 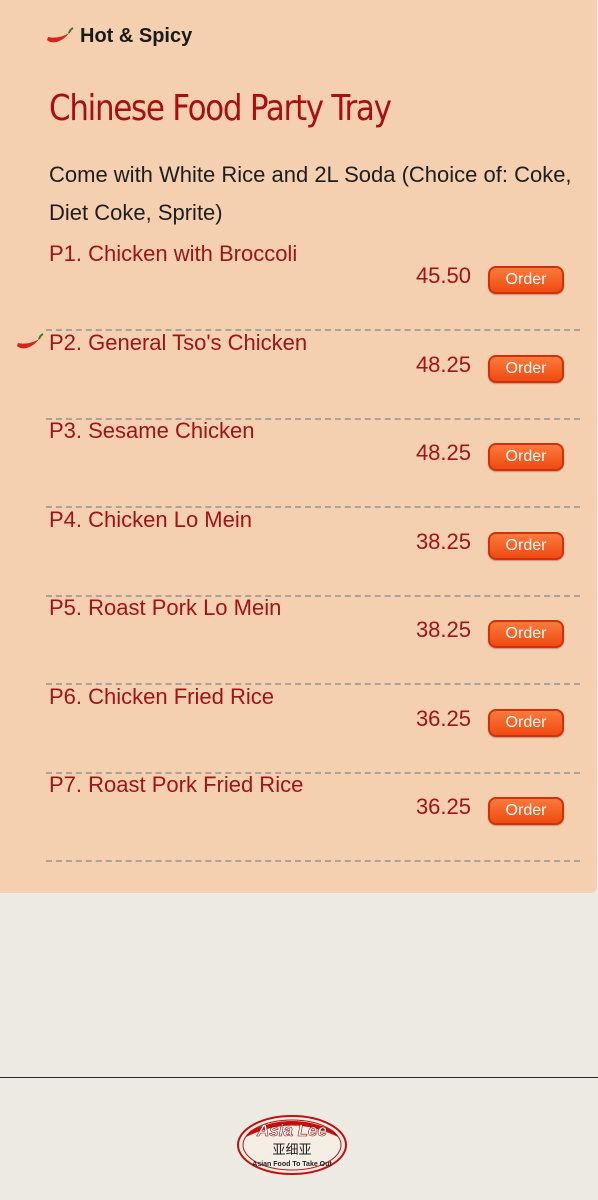 What do you see at coordinates (291, 1130) in the screenshot?
I see `svg-text: Asia Lee` at bounding box center [291, 1130].